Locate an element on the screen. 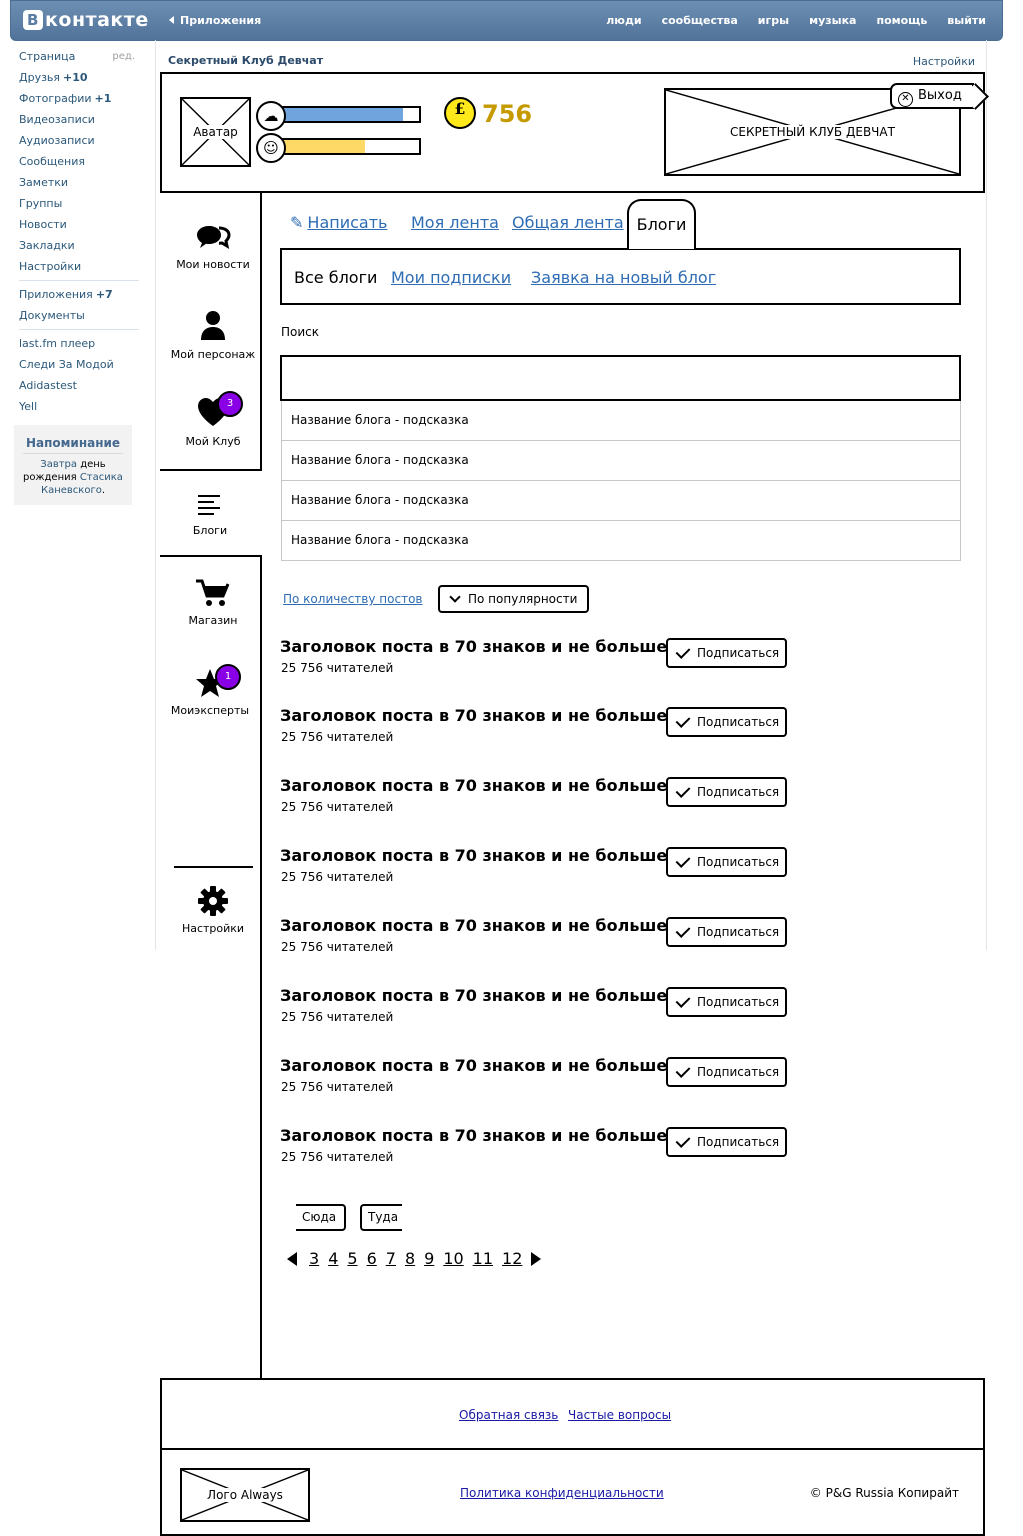 The width and height of the screenshot is (1023, 1536). tab-common-feed: Общая лента is located at coordinates (568, 222).